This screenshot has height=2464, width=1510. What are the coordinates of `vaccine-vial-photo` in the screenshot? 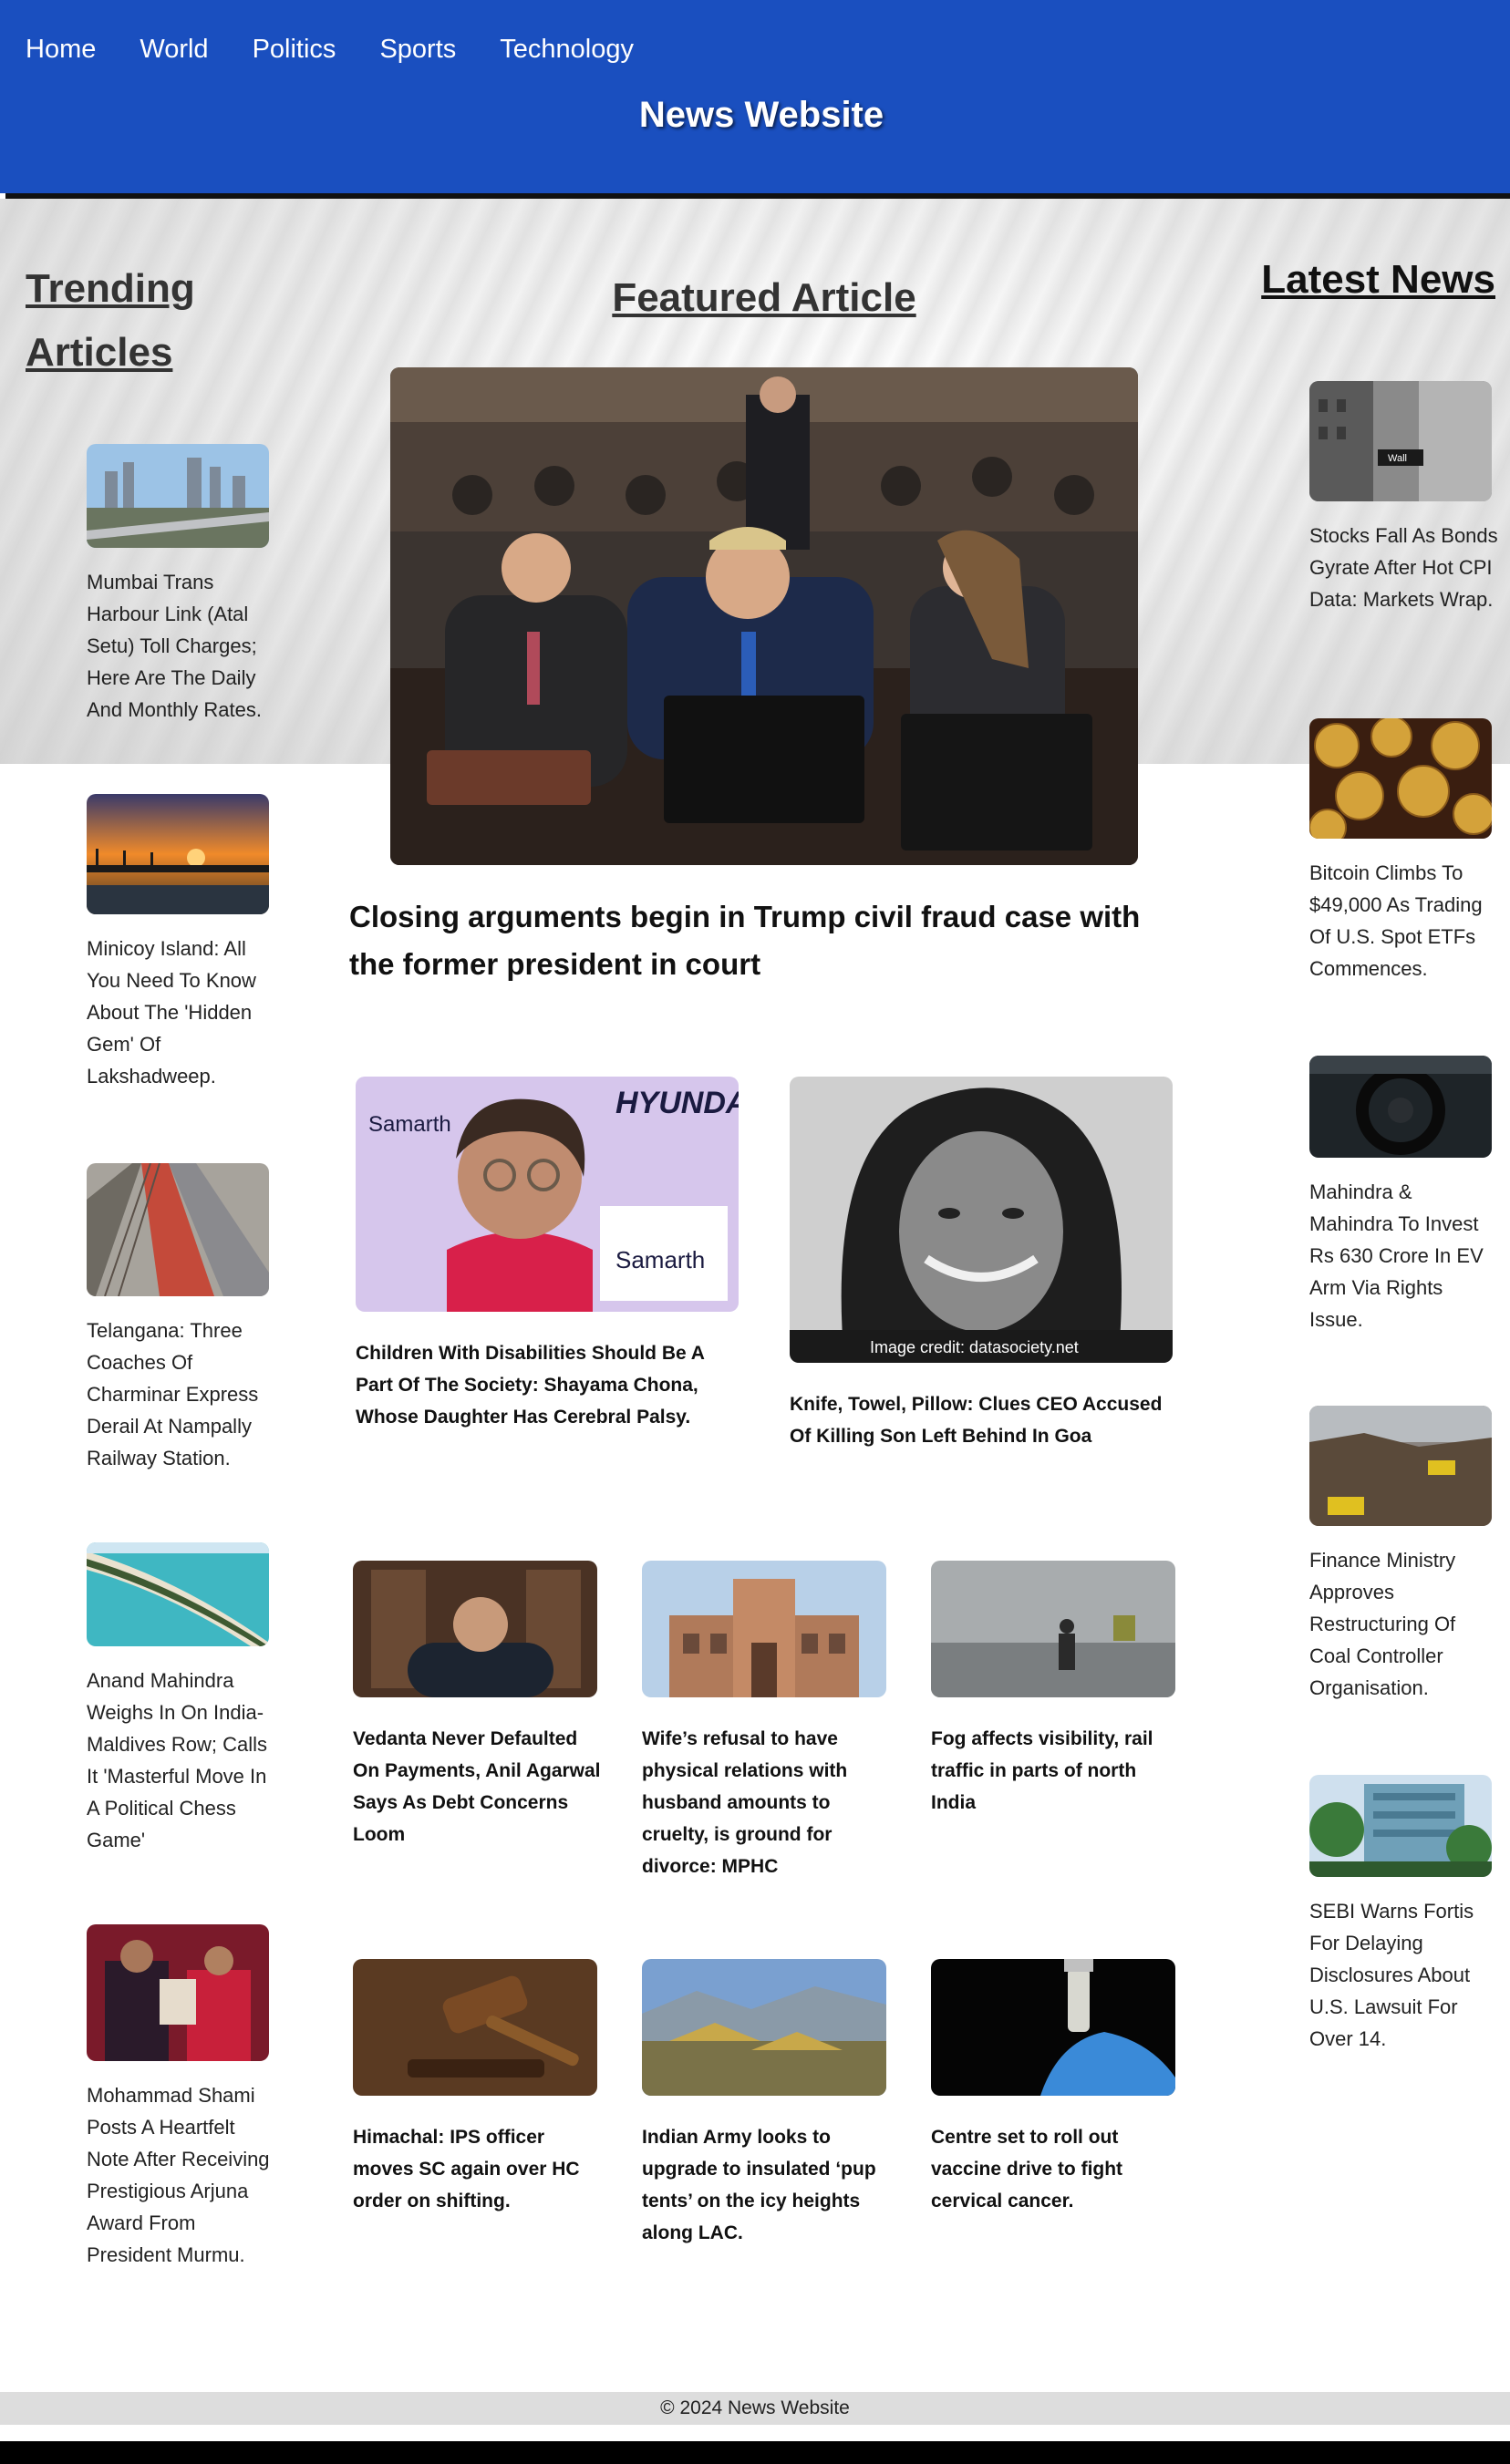 It's located at (1053, 2028).